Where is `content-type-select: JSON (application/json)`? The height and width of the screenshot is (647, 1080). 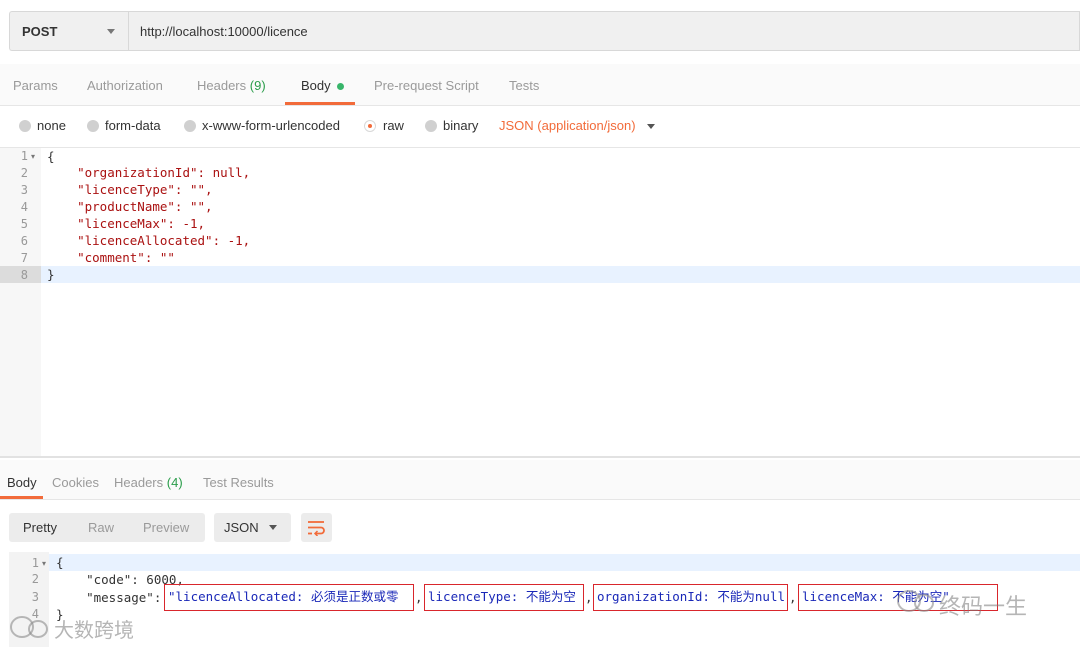
content-type-select: JSON (application/json) is located at coordinates (567, 125).